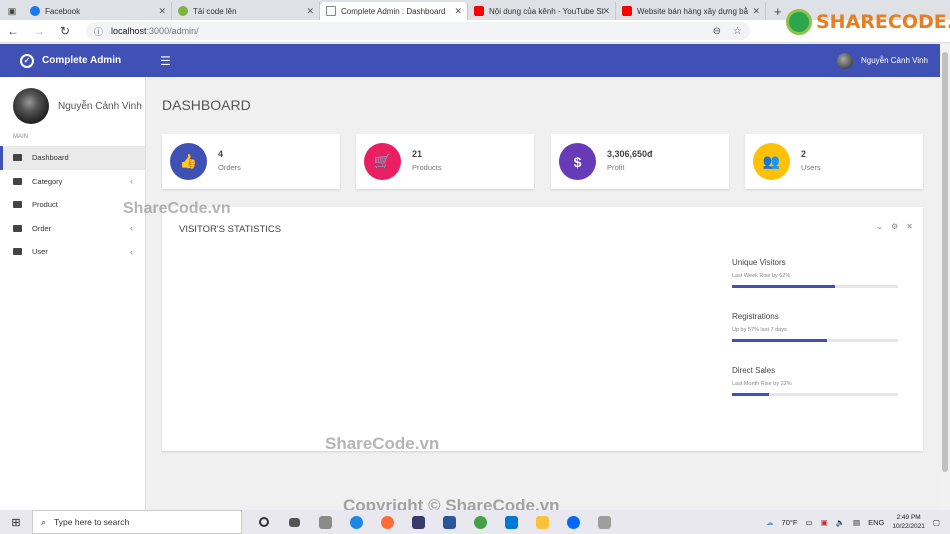 The image size is (950, 534). I want to click on volume-icon: 🔈, so click(840, 522).